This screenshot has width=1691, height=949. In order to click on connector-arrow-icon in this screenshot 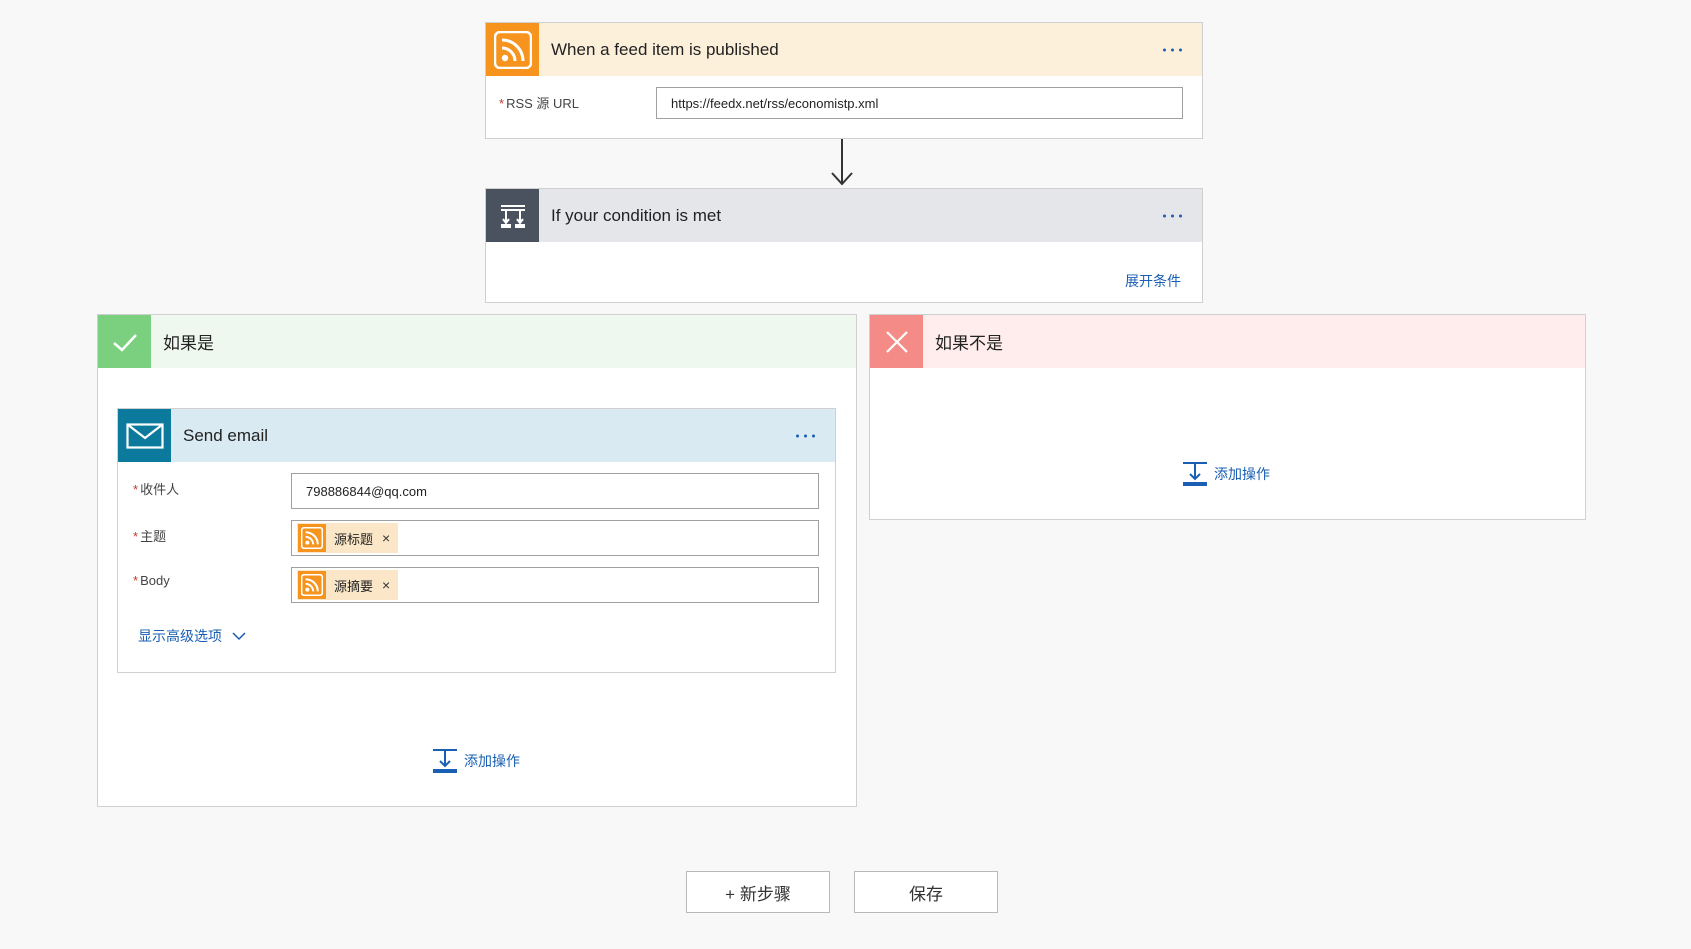, I will do `click(842, 162)`.